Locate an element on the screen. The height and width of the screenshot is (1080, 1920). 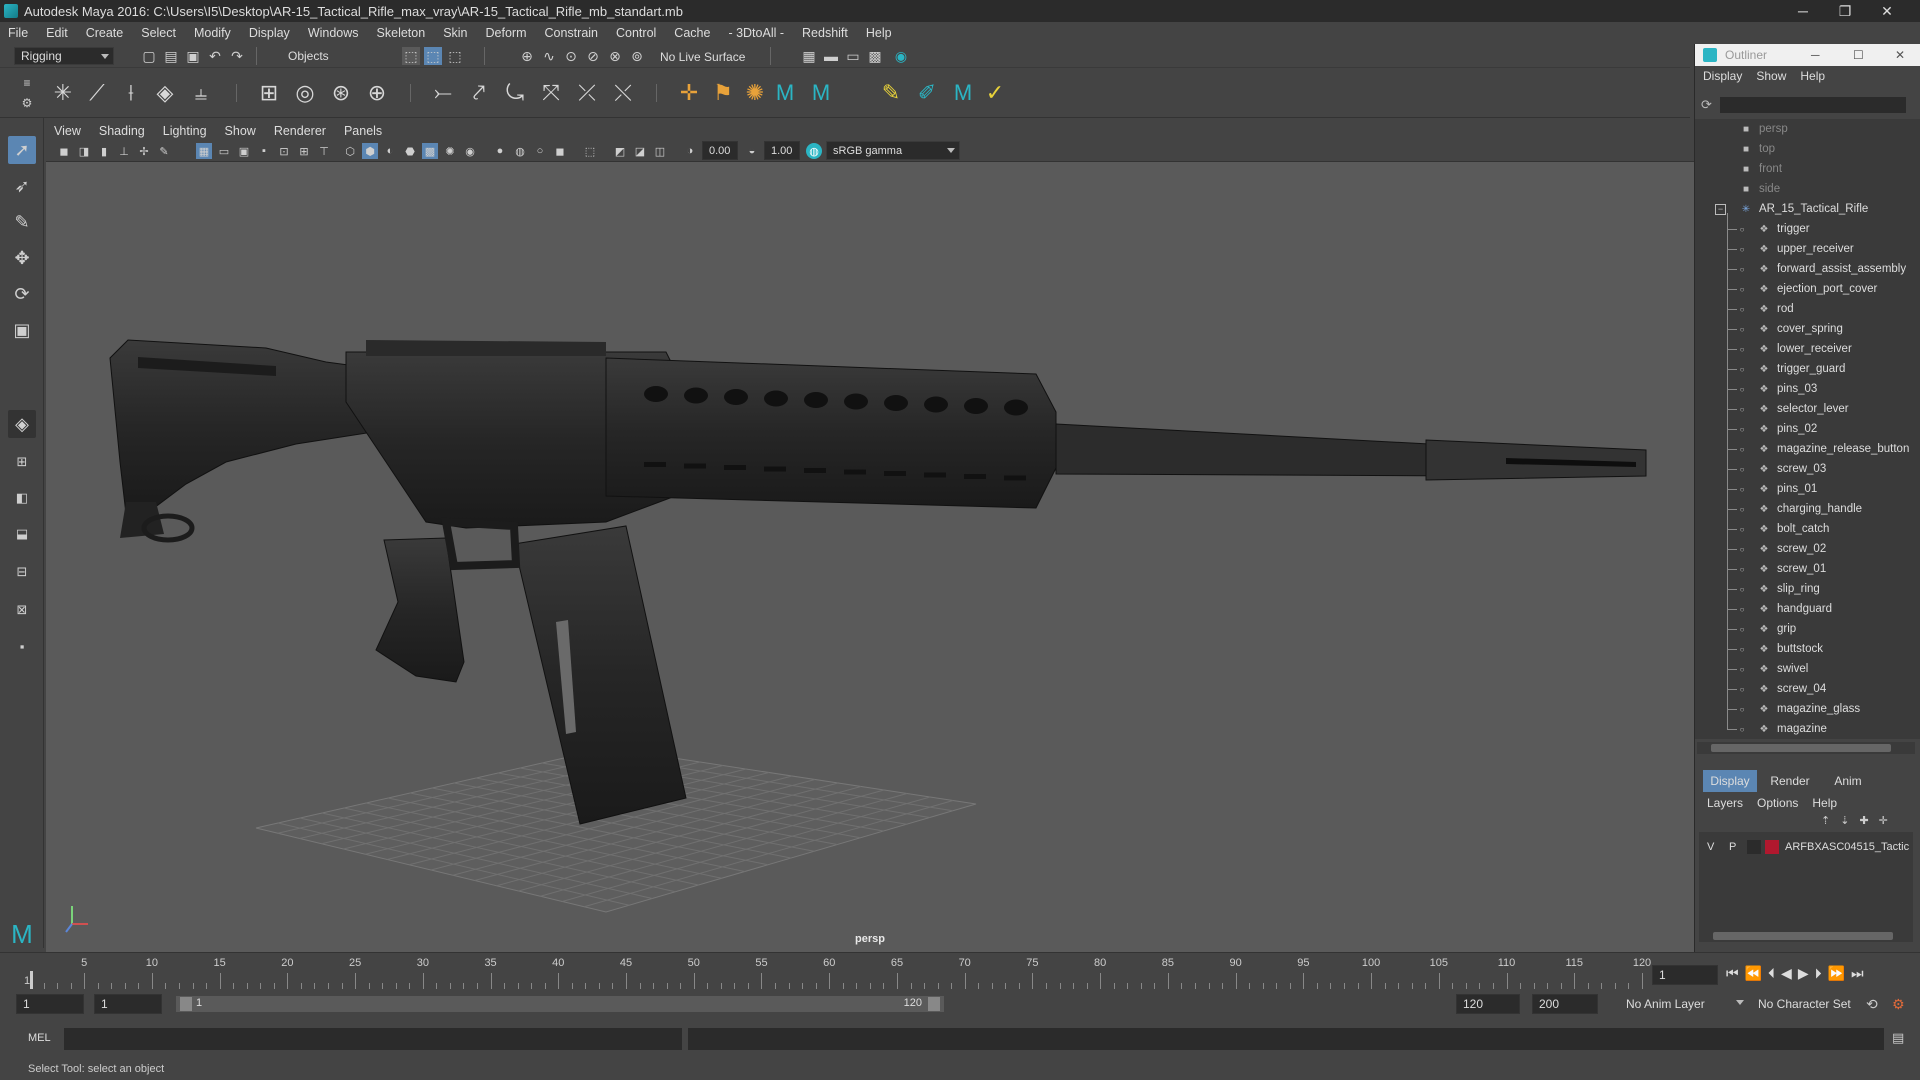
view-transform-dropdown: sRGB gamma is located at coordinates (893, 150).